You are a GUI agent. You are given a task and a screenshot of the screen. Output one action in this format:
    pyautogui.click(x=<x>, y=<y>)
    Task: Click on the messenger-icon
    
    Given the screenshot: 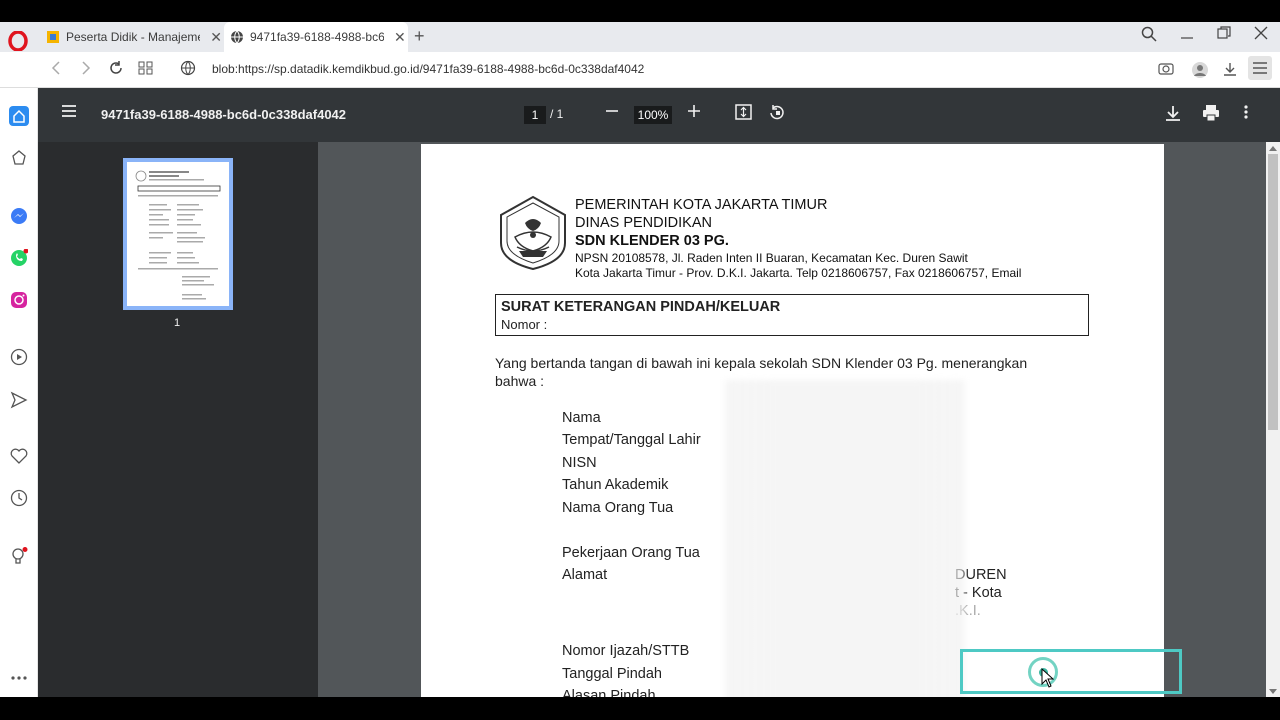 What is the action you would take?
    pyautogui.click(x=19, y=216)
    